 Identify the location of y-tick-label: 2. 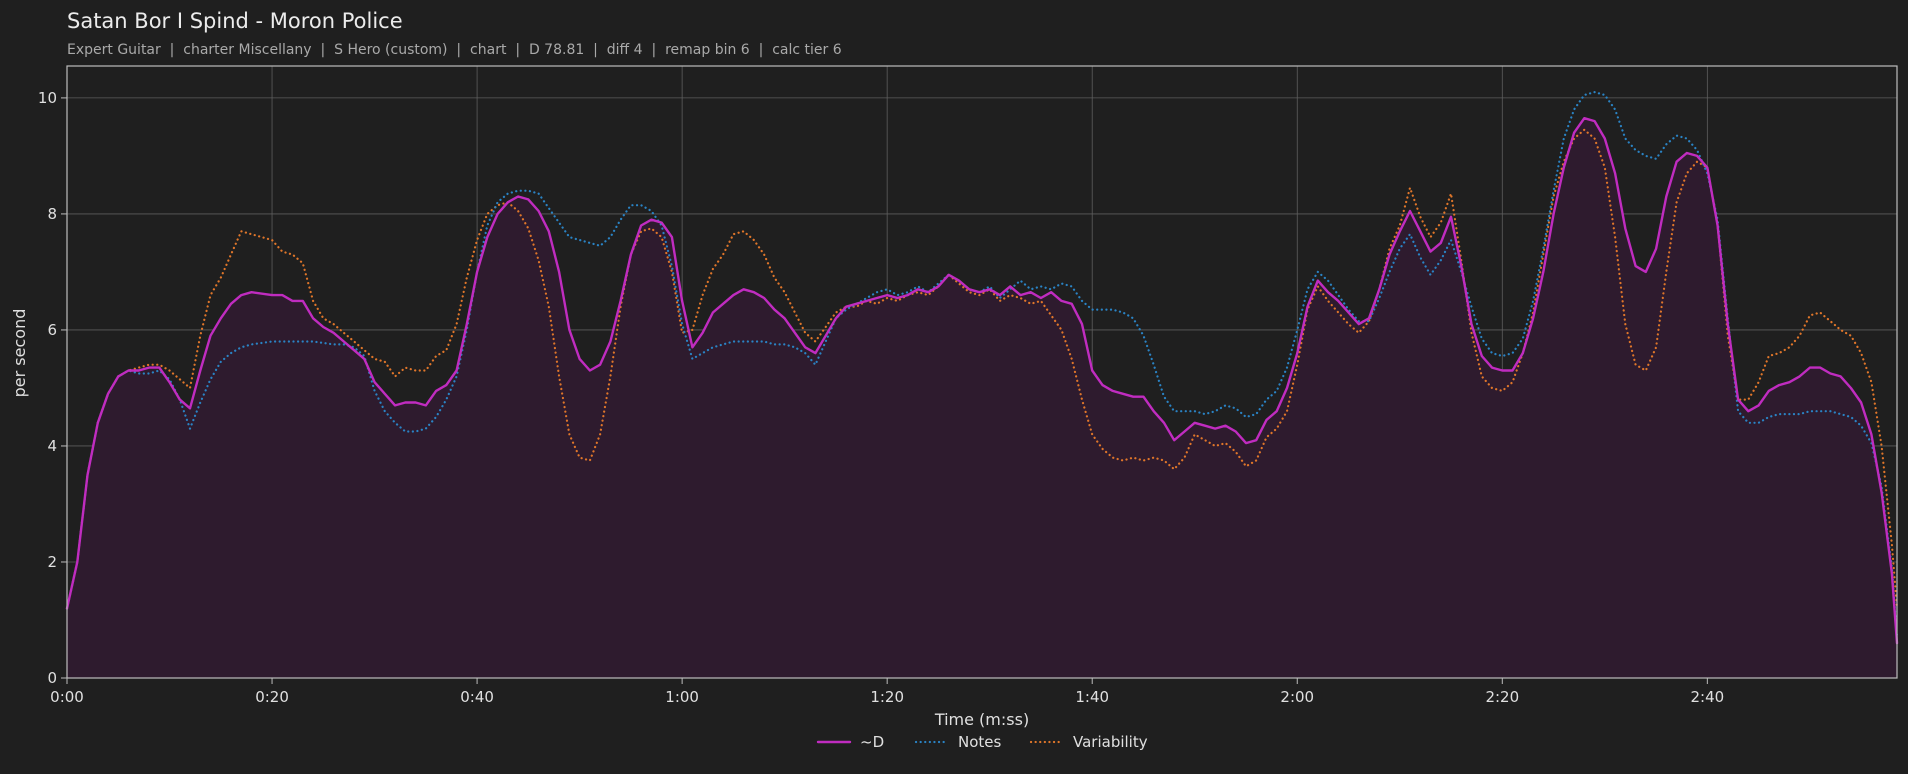
(52, 562).